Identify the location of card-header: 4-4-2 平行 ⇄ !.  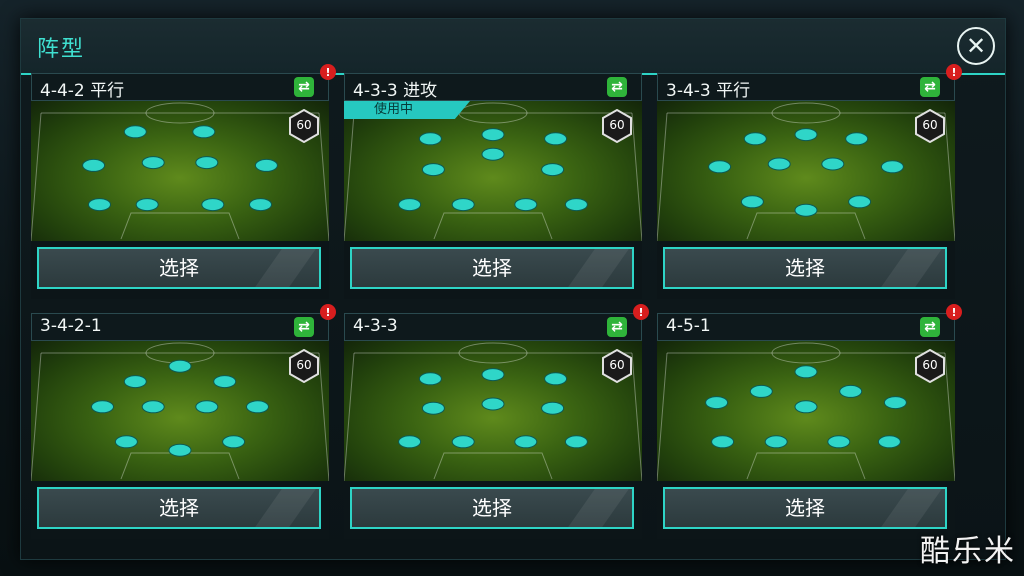
(183, 82).